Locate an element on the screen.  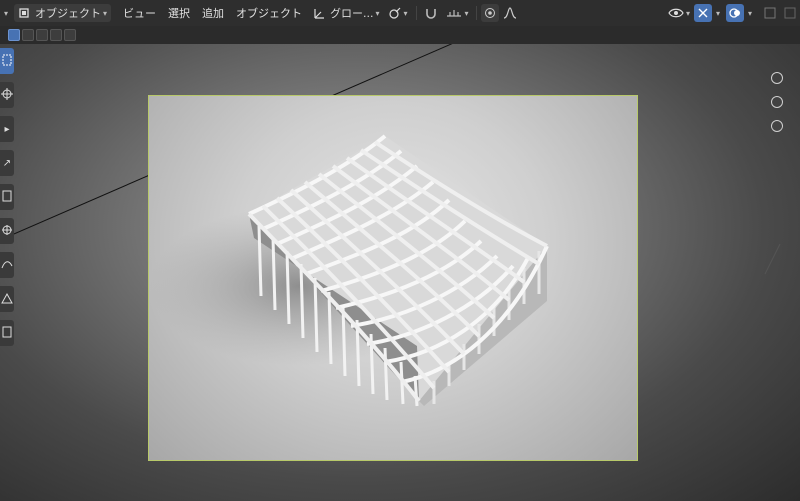
annotate-icon is located at coordinates (7, 265).